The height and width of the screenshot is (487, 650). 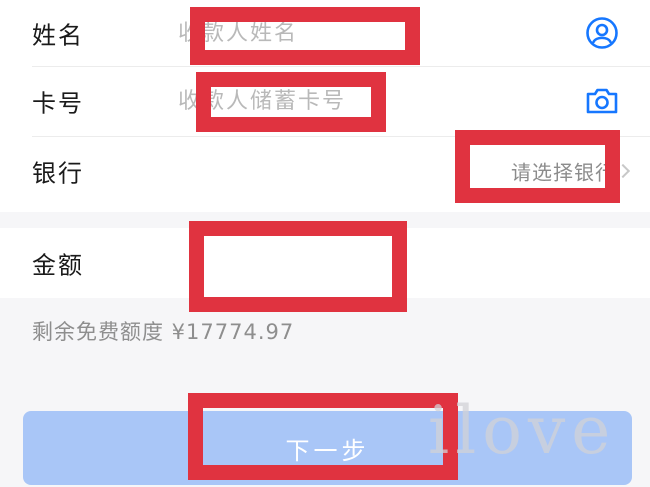 What do you see at coordinates (358, 101) in the screenshot?
I see `card-number-input` at bounding box center [358, 101].